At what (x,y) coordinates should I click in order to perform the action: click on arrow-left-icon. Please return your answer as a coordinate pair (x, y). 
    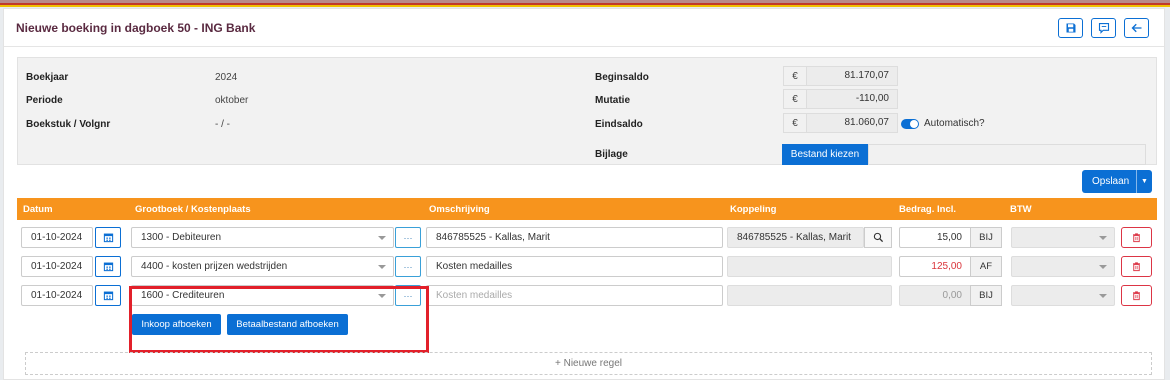
    Looking at the image, I should click on (1136, 28).